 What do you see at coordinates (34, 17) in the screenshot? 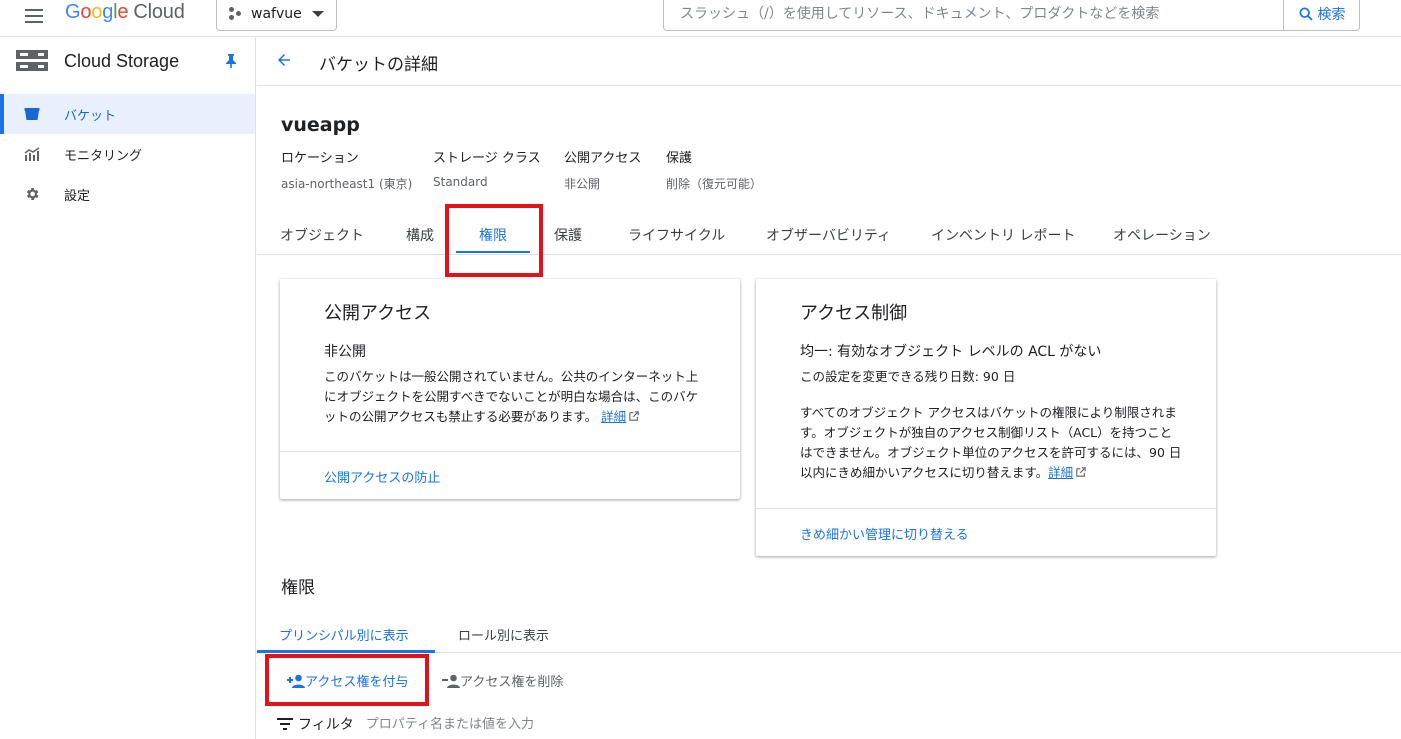
I see `menu-icon` at bounding box center [34, 17].